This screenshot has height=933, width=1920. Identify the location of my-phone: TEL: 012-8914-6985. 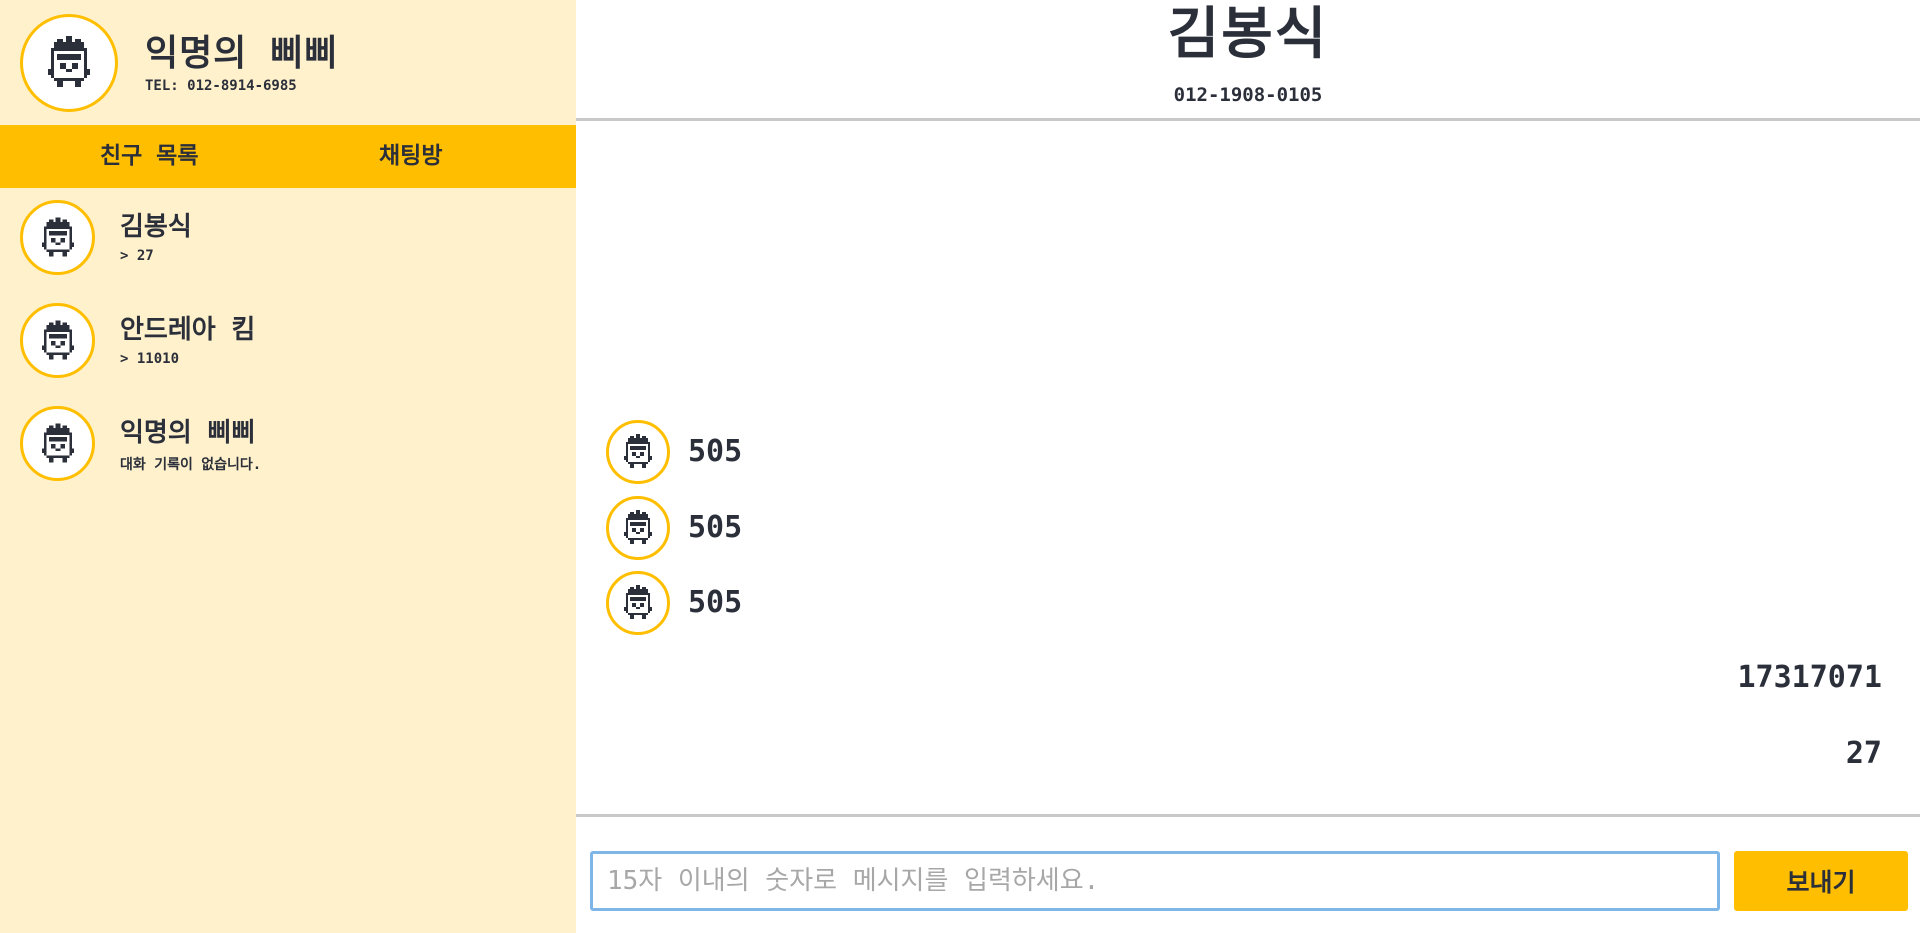
(221, 86).